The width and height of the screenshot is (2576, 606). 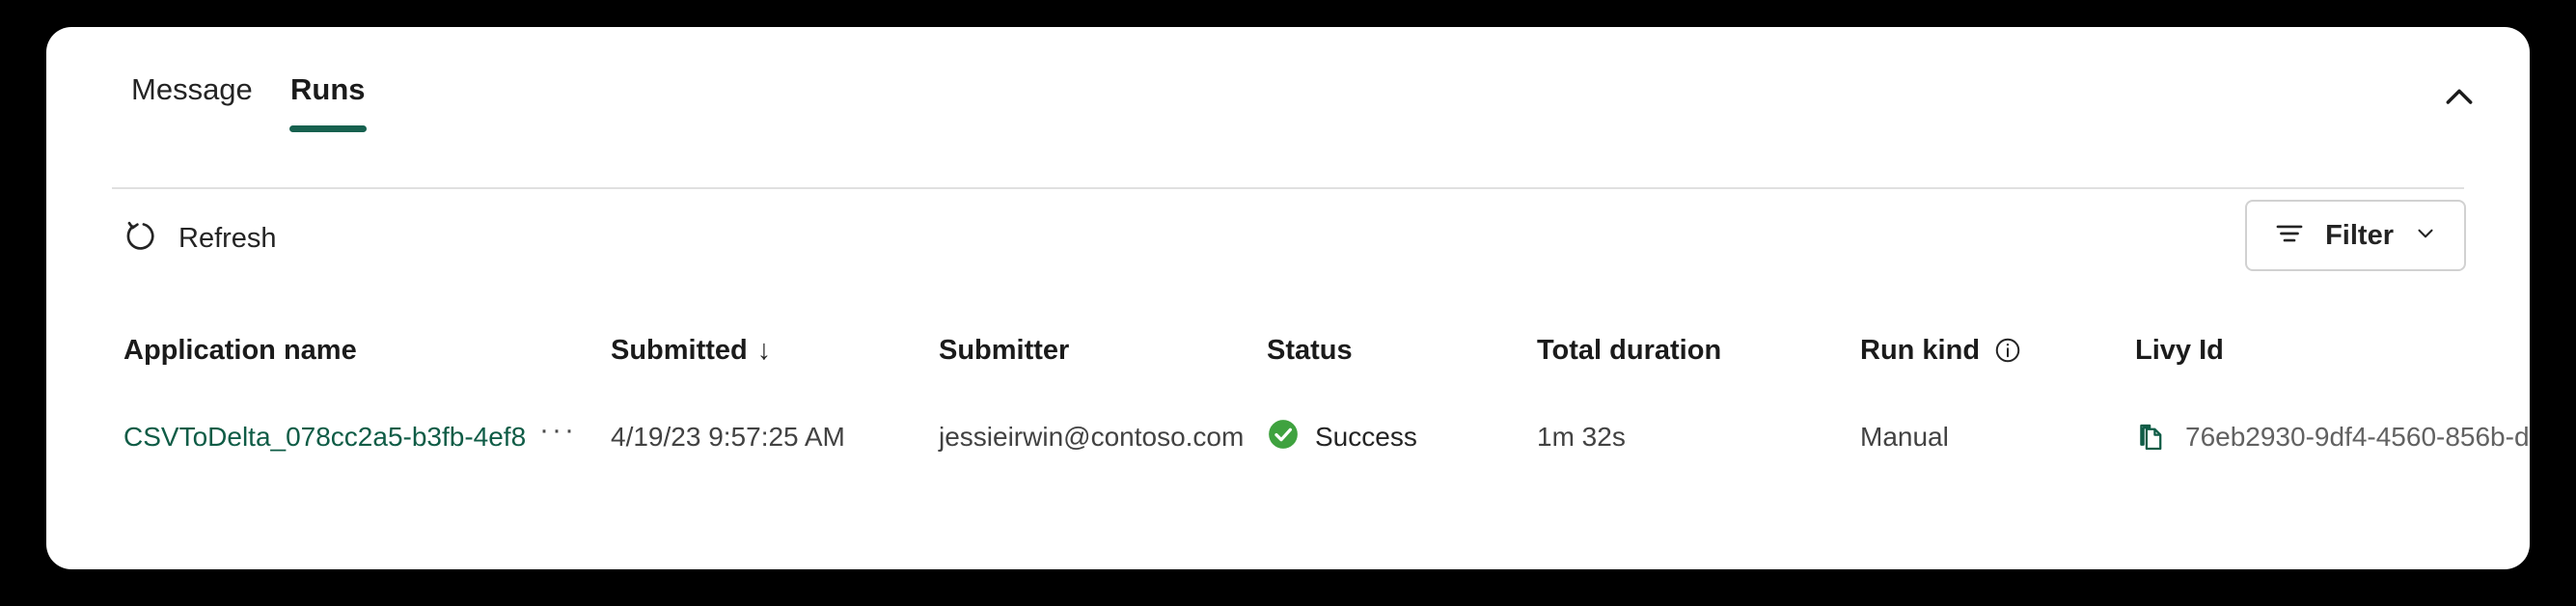 I want to click on column-header-application-name: Application name, so click(x=350, y=350).